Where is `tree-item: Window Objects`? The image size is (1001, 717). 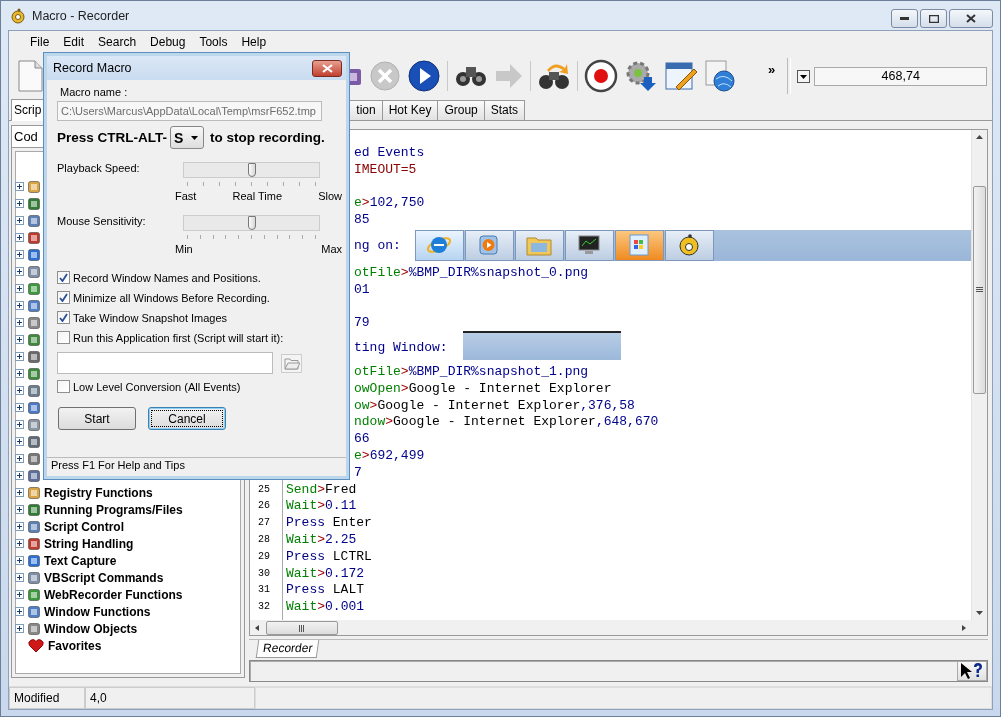 tree-item: Window Objects is located at coordinates (91, 628).